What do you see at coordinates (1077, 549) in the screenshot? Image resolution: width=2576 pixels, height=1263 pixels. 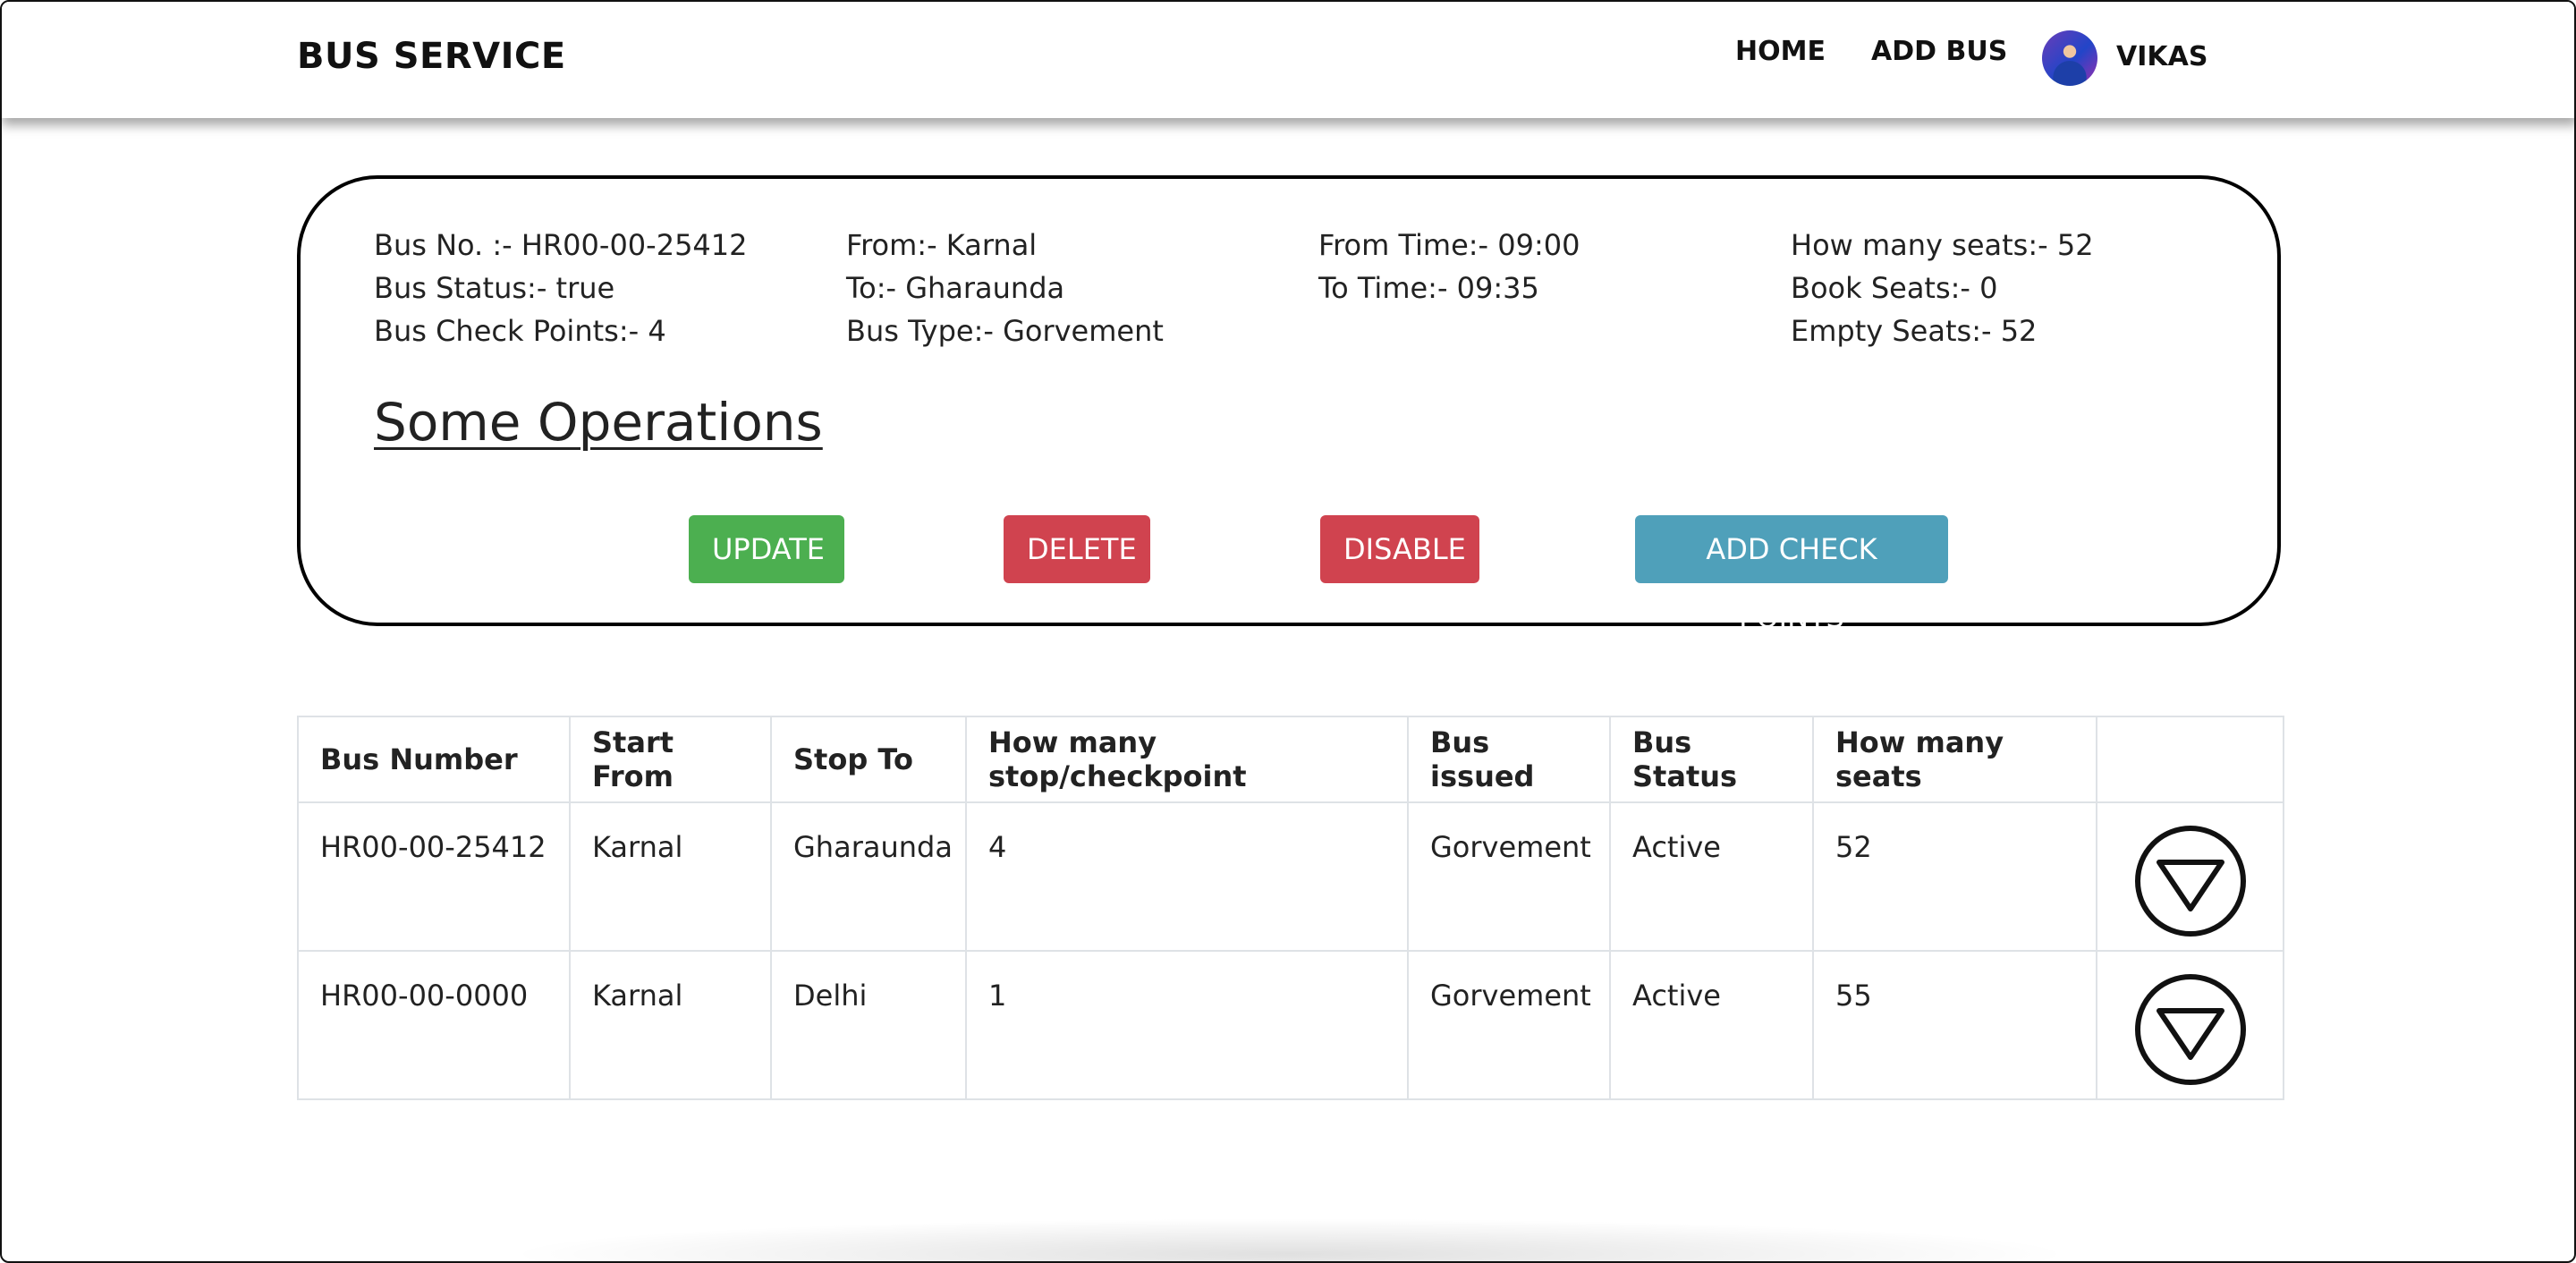 I see `delete-button: DELETE` at bounding box center [1077, 549].